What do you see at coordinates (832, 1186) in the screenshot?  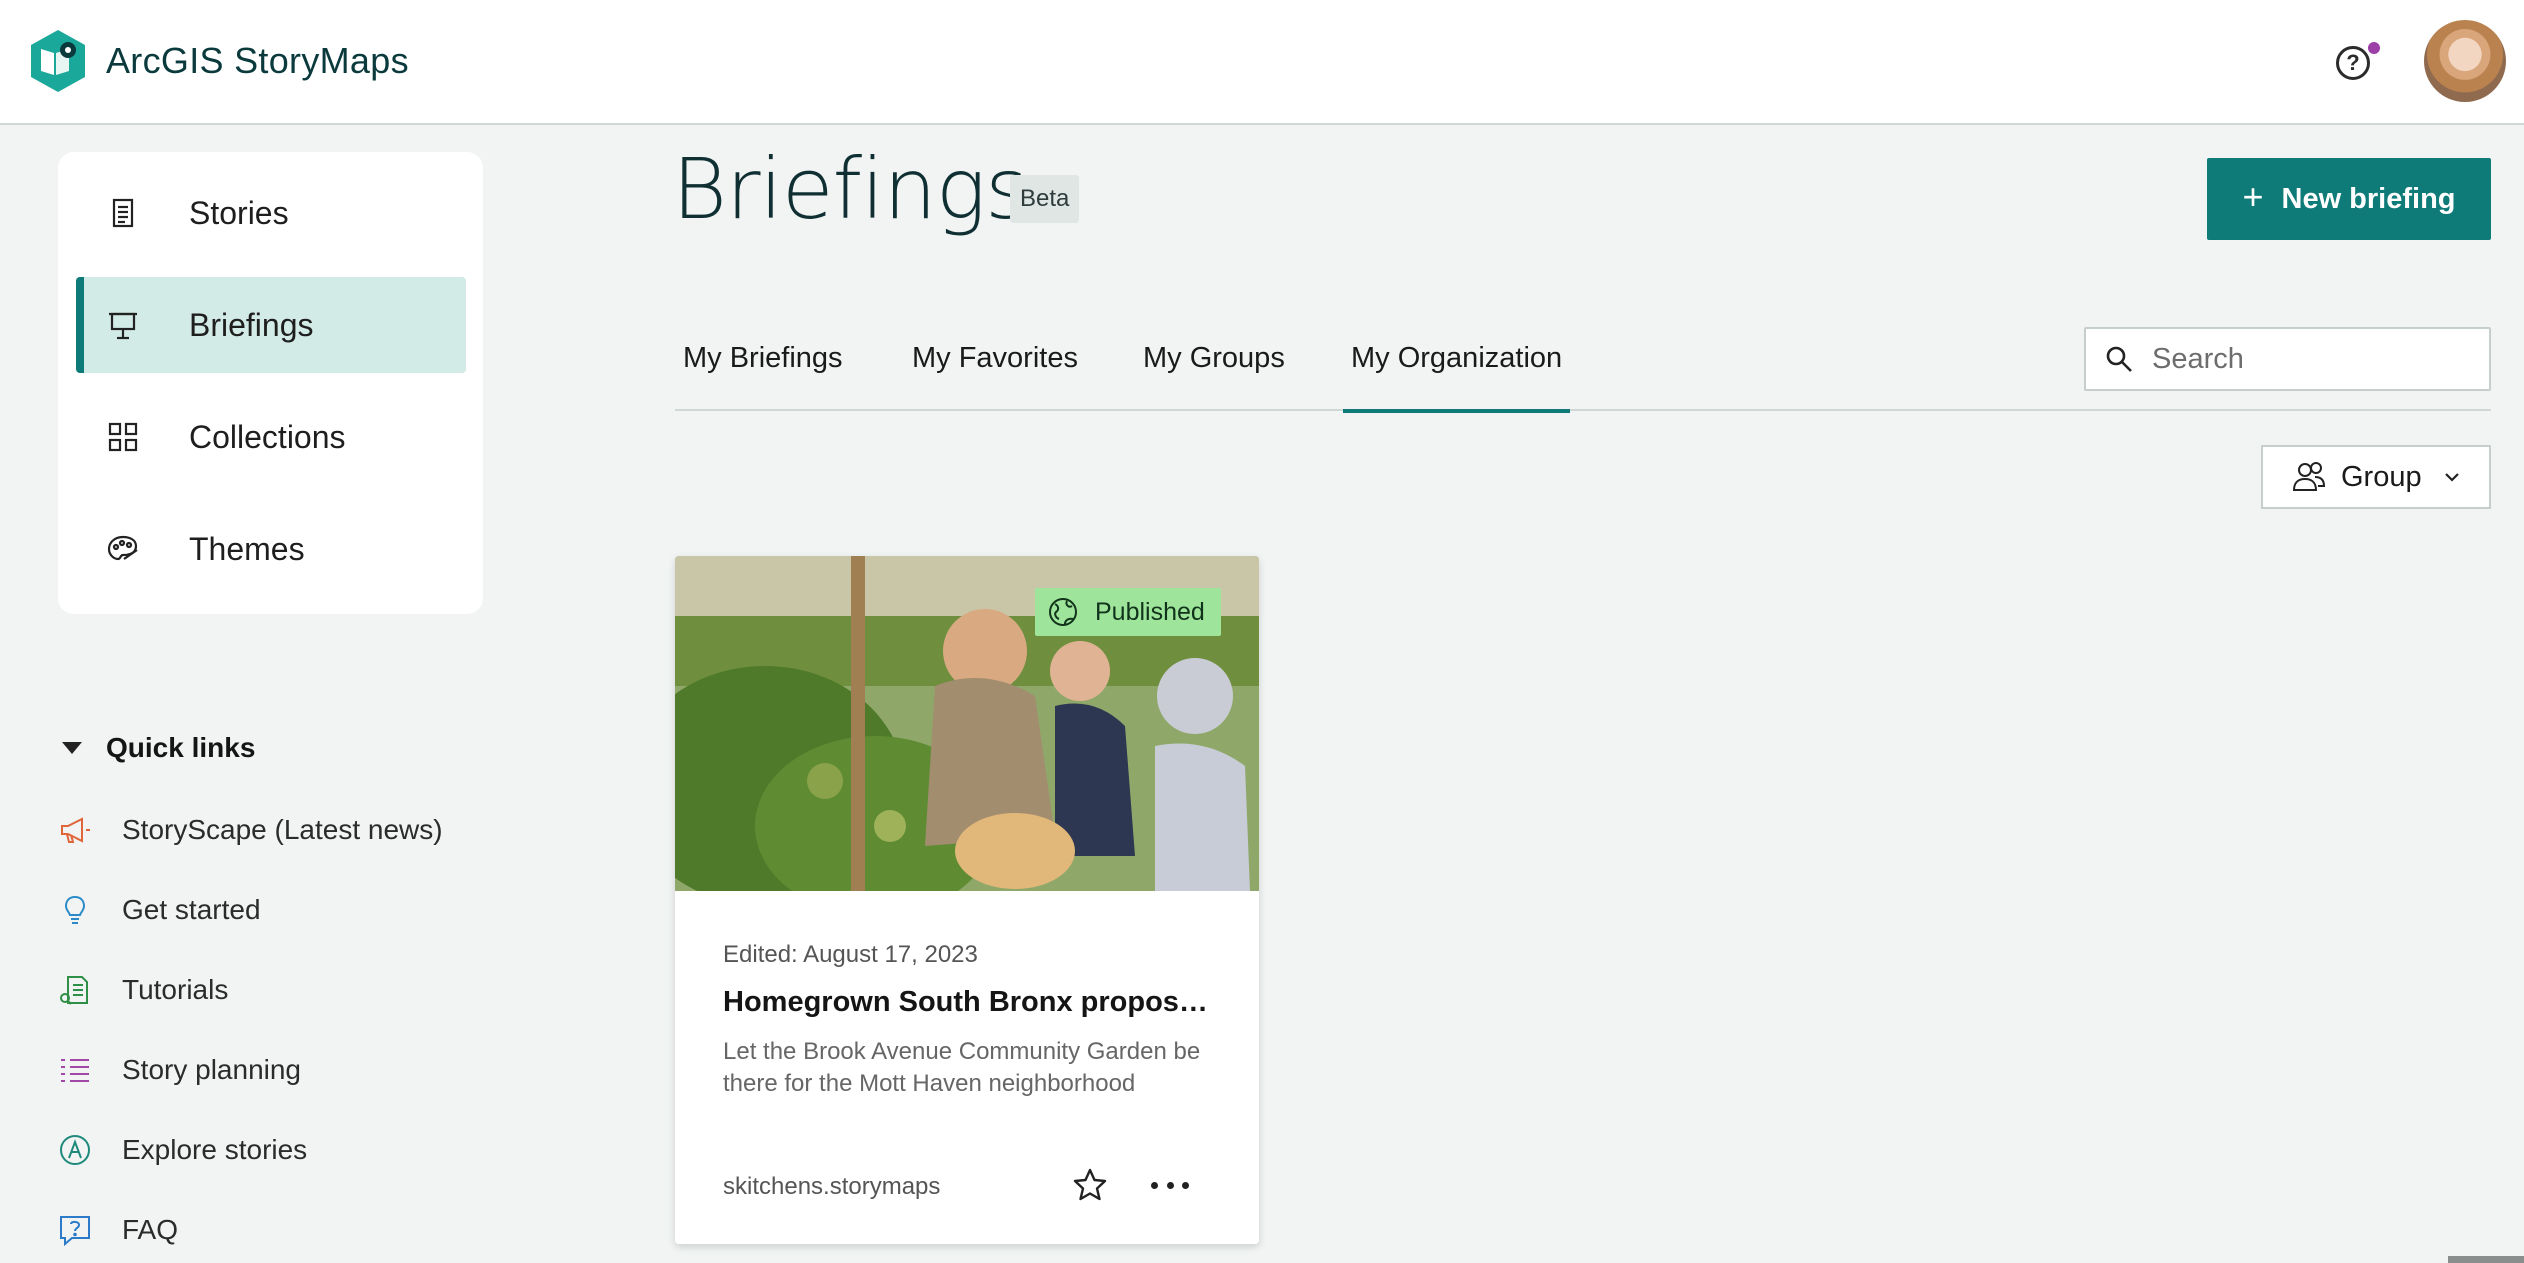 I see `card-owner: skitchens.storymaps` at bounding box center [832, 1186].